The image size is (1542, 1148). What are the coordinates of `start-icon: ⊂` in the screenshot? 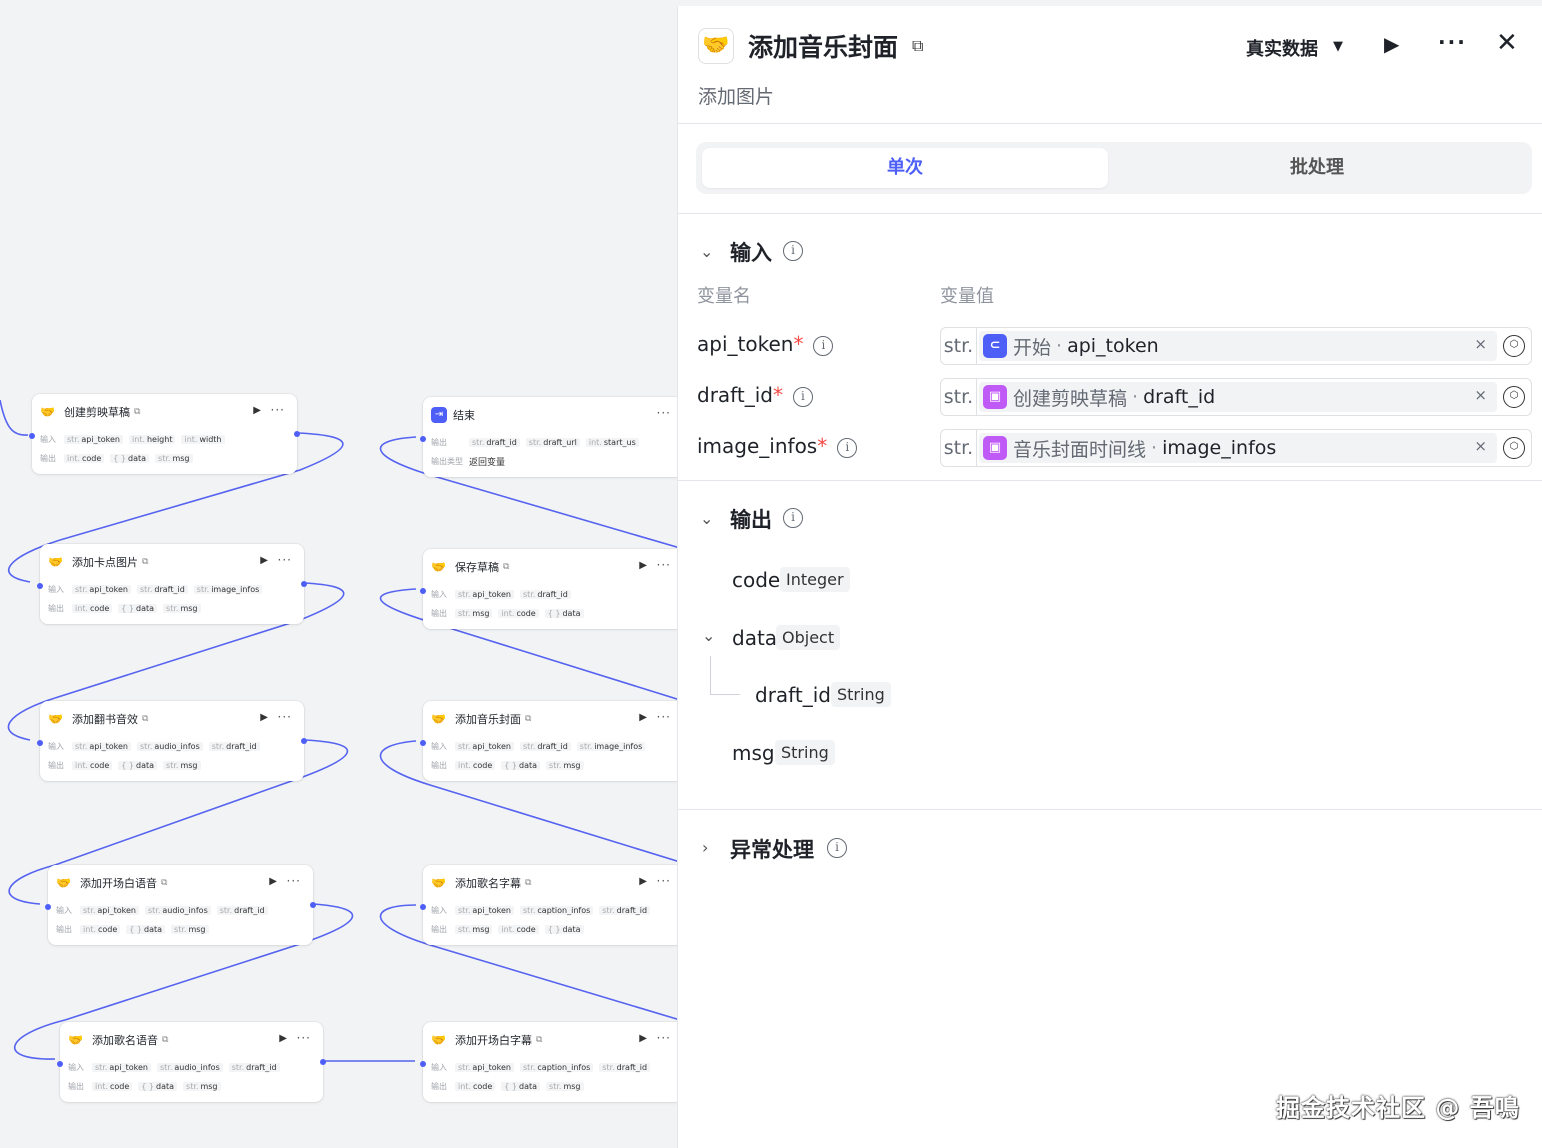 It's located at (995, 346).